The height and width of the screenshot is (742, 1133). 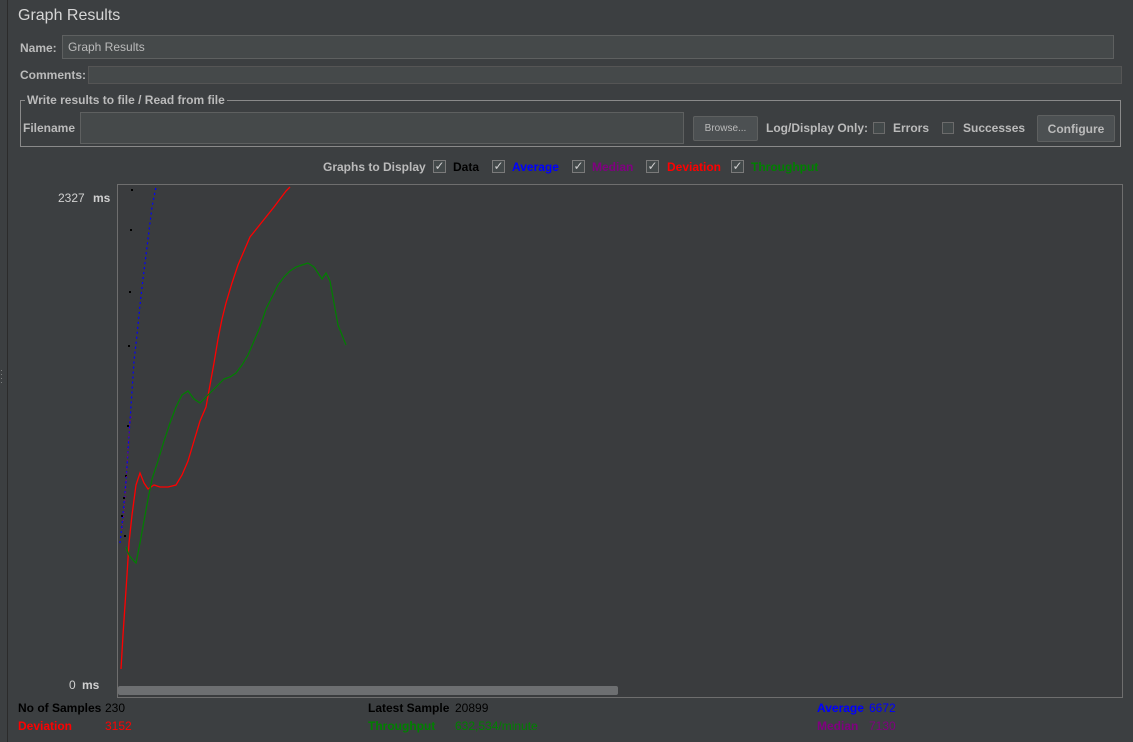 I want to click on filename-label: Filename, so click(x=49, y=128).